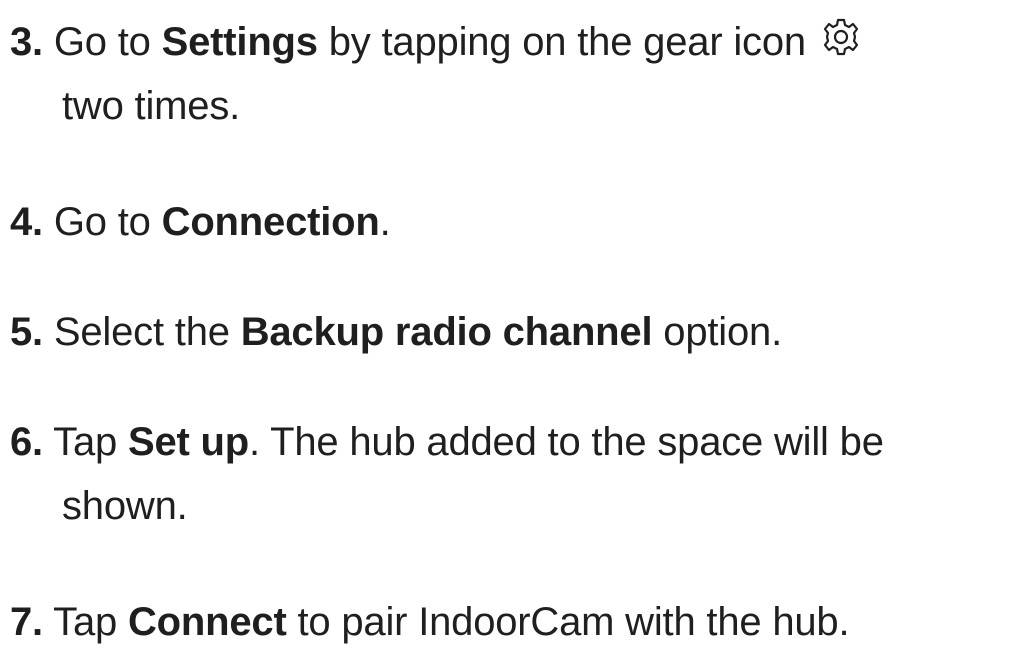 This screenshot has height=654, width=1024. What do you see at coordinates (151, 106) in the screenshot?
I see `step-text-continued: two times.` at bounding box center [151, 106].